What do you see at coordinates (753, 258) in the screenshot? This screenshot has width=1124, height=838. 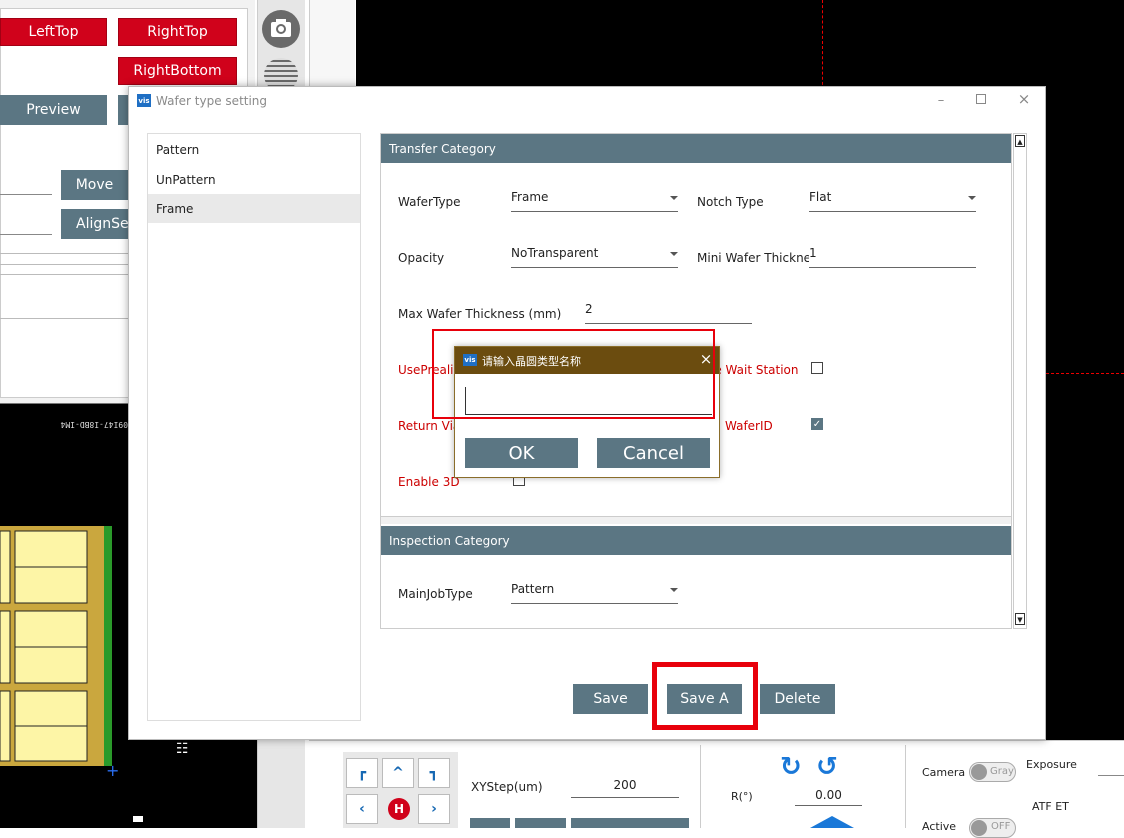 I see `mini-thickness-label: Mini Wafer Thickness` at bounding box center [753, 258].